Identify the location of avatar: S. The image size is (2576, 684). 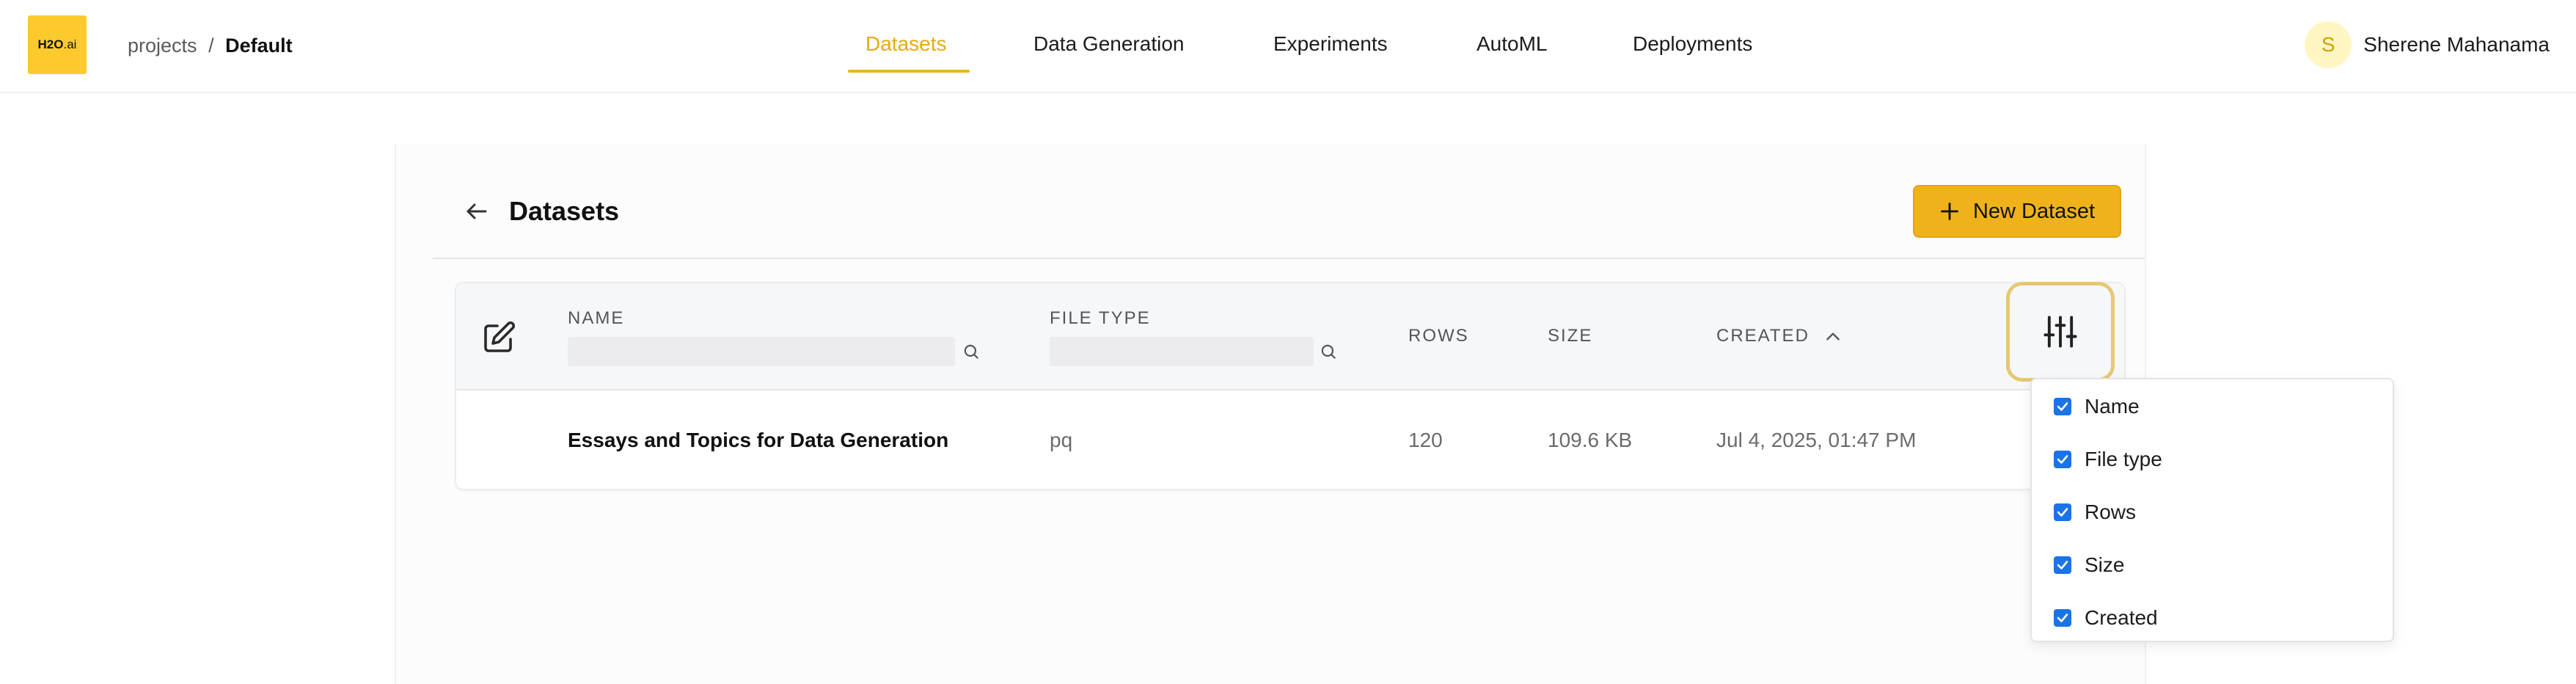
(2328, 44).